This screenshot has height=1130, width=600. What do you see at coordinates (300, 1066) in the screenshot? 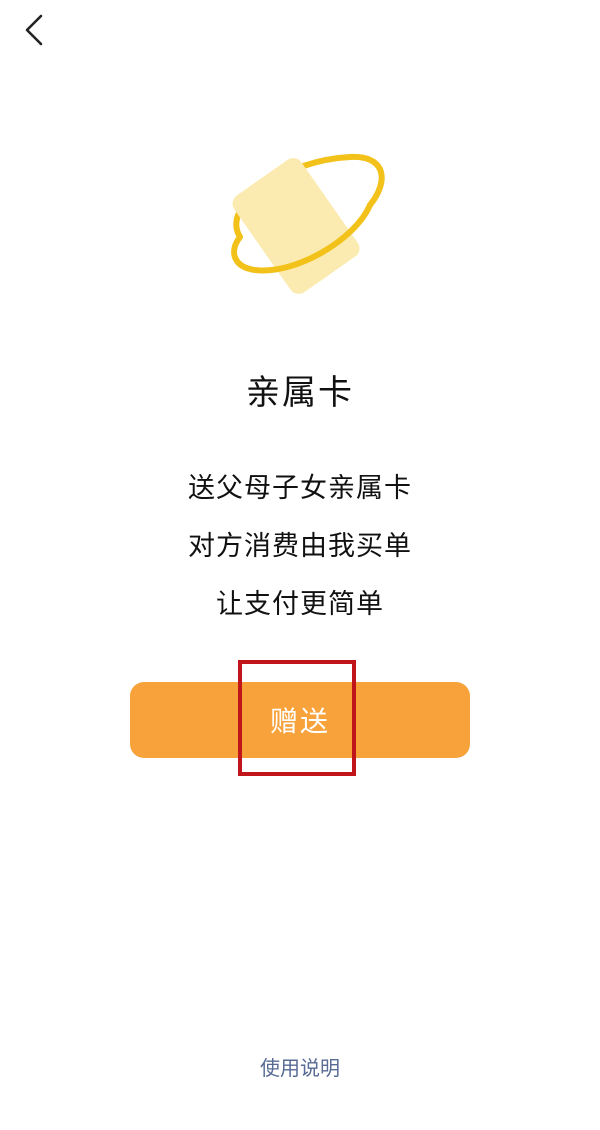
I see `usage-instructions-link: 使用说明` at bounding box center [300, 1066].